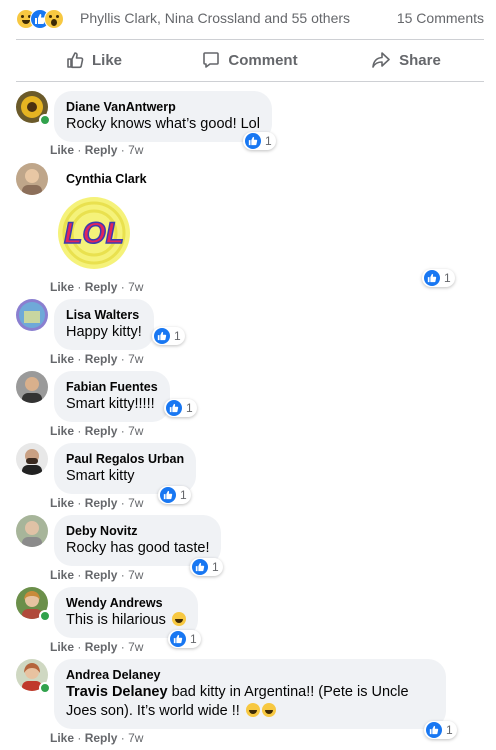  What do you see at coordinates (106, 60) in the screenshot?
I see `like-label: Like` at bounding box center [106, 60].